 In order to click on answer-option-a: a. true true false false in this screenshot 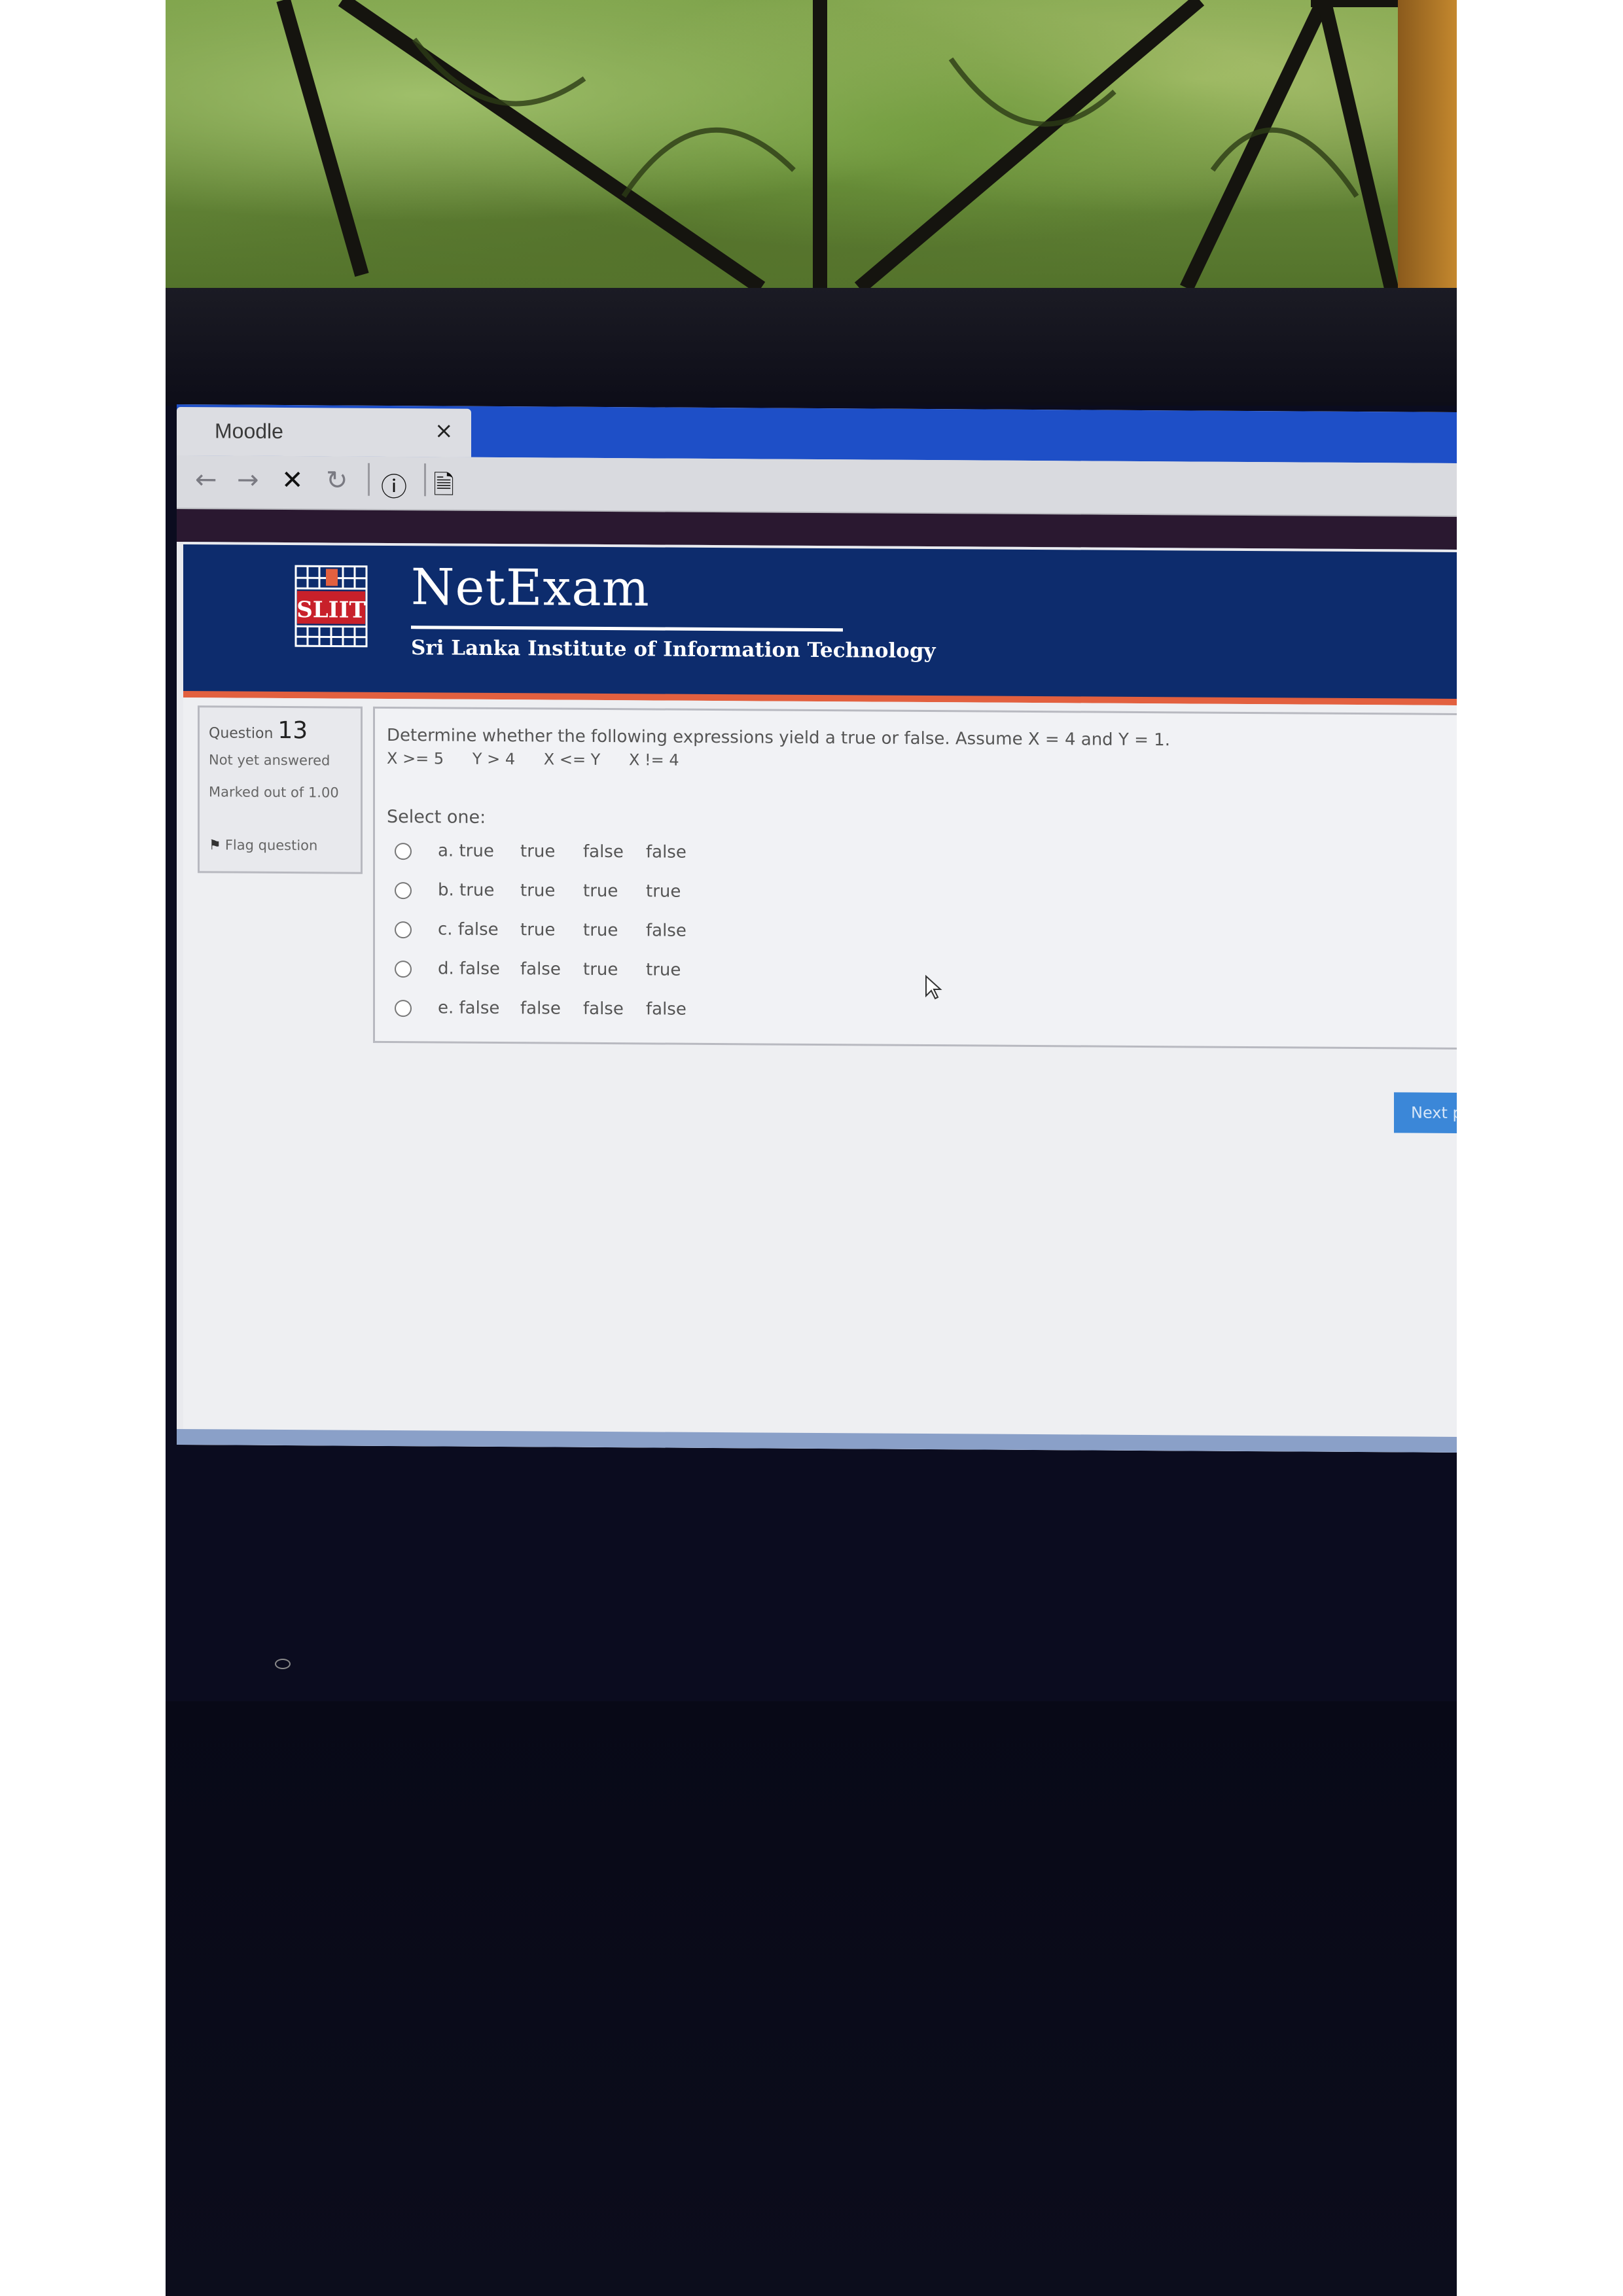, I will do `click(552, 855)`.